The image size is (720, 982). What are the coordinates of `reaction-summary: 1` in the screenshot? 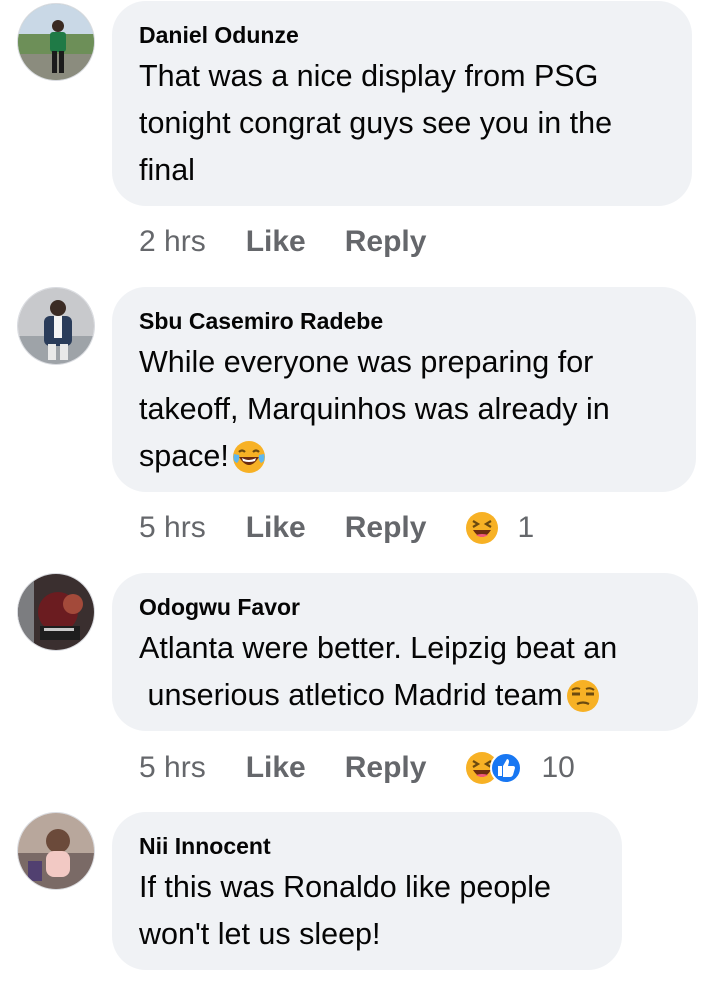 It's located at (499, 528).